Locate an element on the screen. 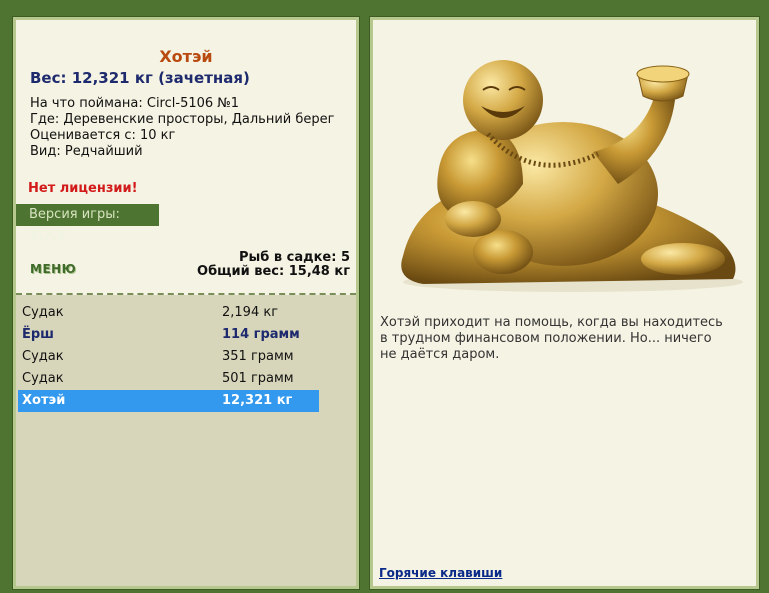 The width and height of the screenshot is (769, 593). bait-info: На что поймана: Circl-5106 №1 is located at coordinates (135, 103).